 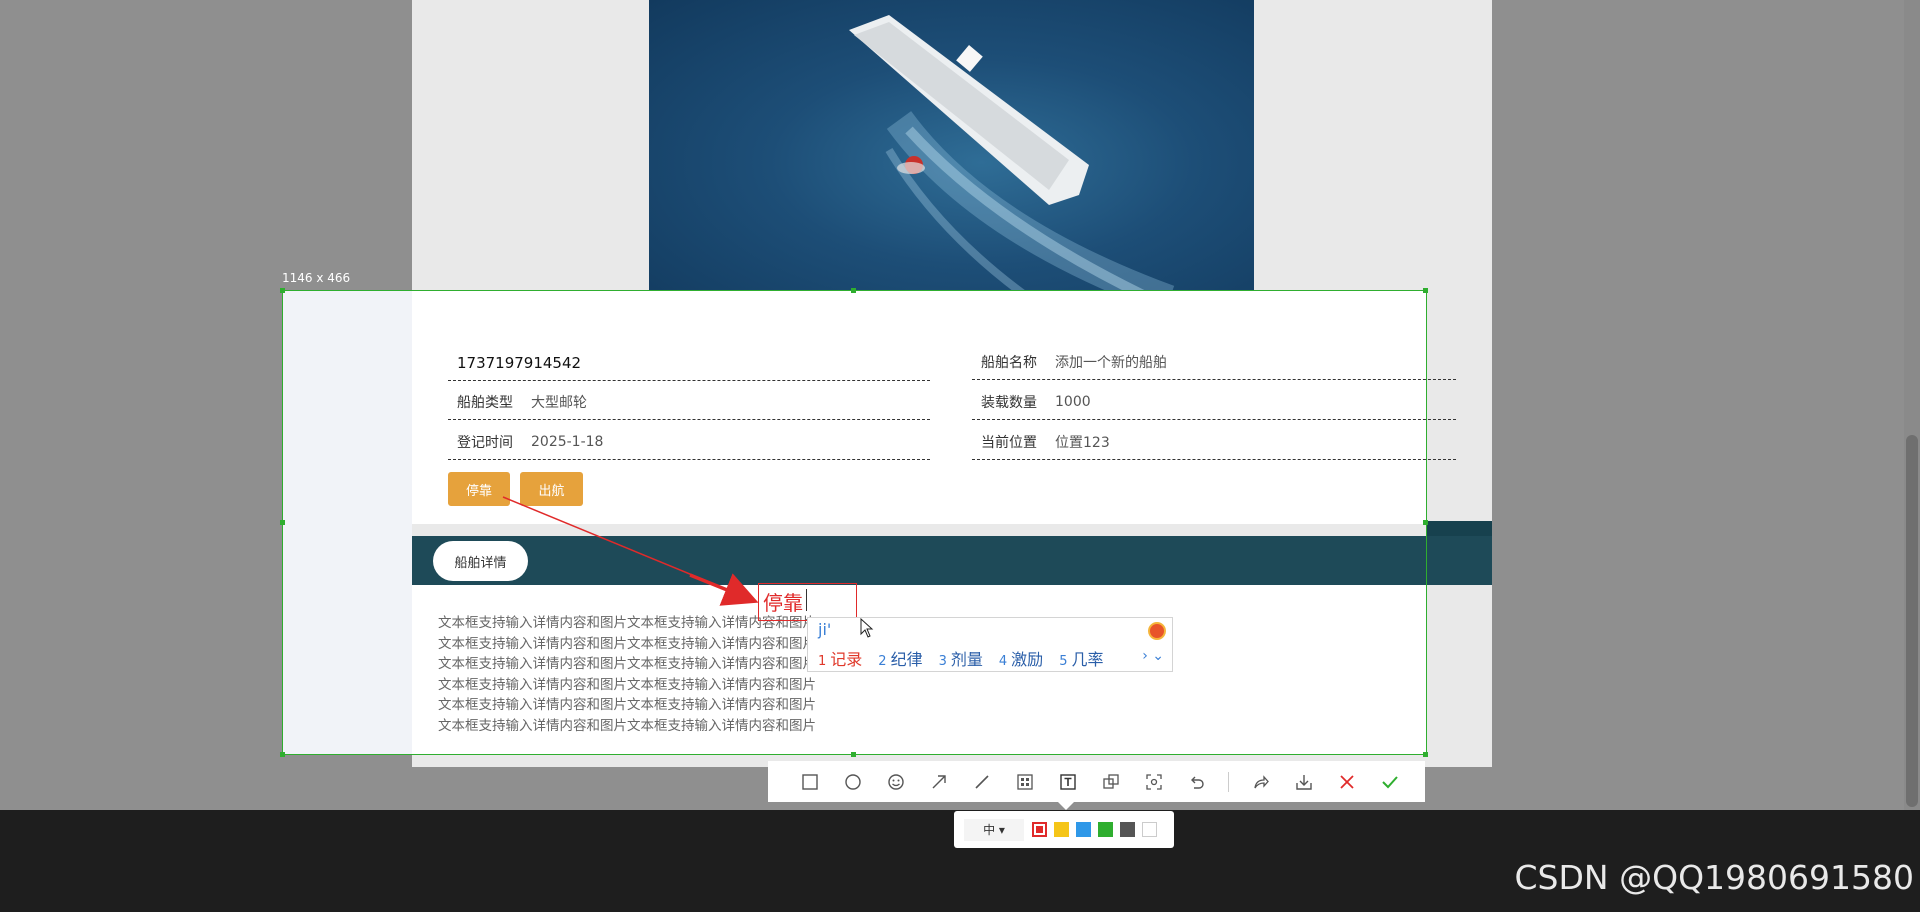 I want to click on font-size-select: 中 ▾, so click(x=994, y=829).